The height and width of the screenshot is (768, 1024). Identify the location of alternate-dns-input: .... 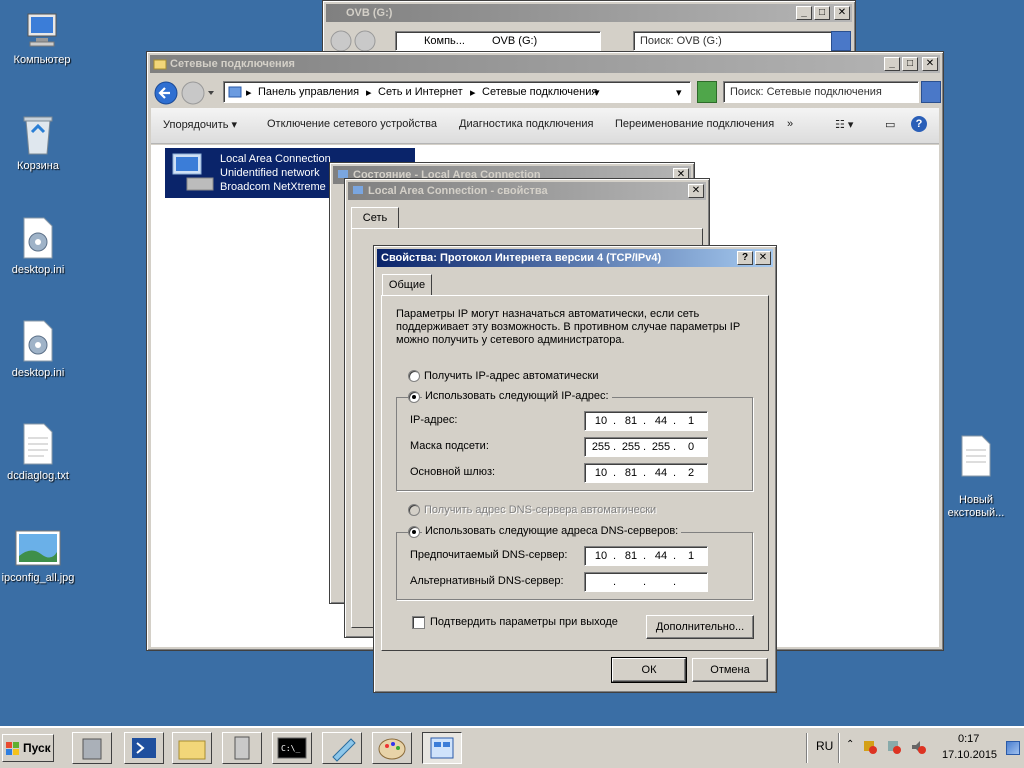
(646, 582).